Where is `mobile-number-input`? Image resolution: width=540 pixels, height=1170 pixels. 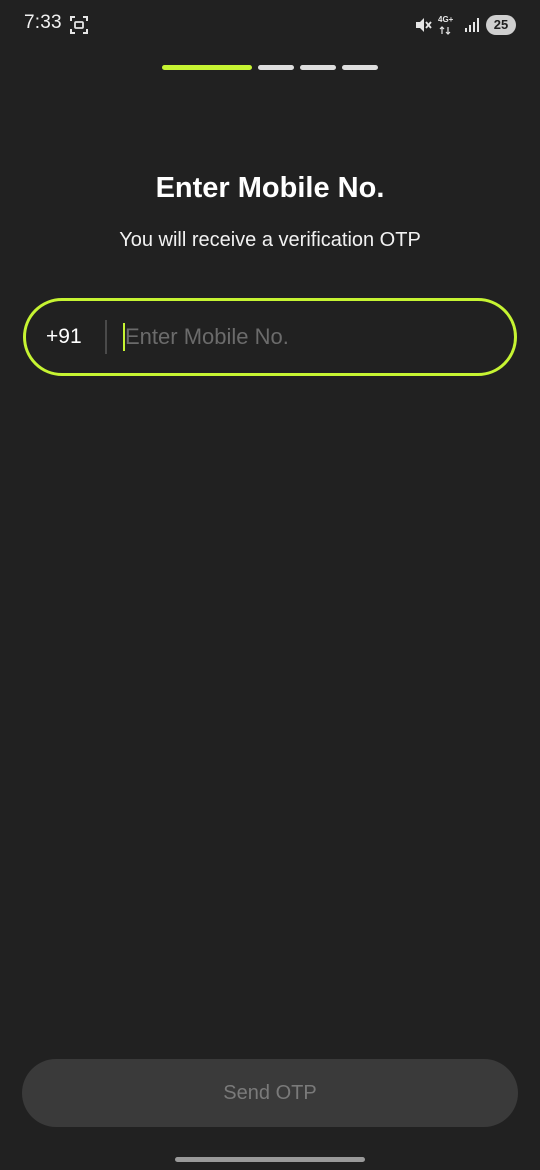
mobile-number-input is located at coordinates (319, 337).